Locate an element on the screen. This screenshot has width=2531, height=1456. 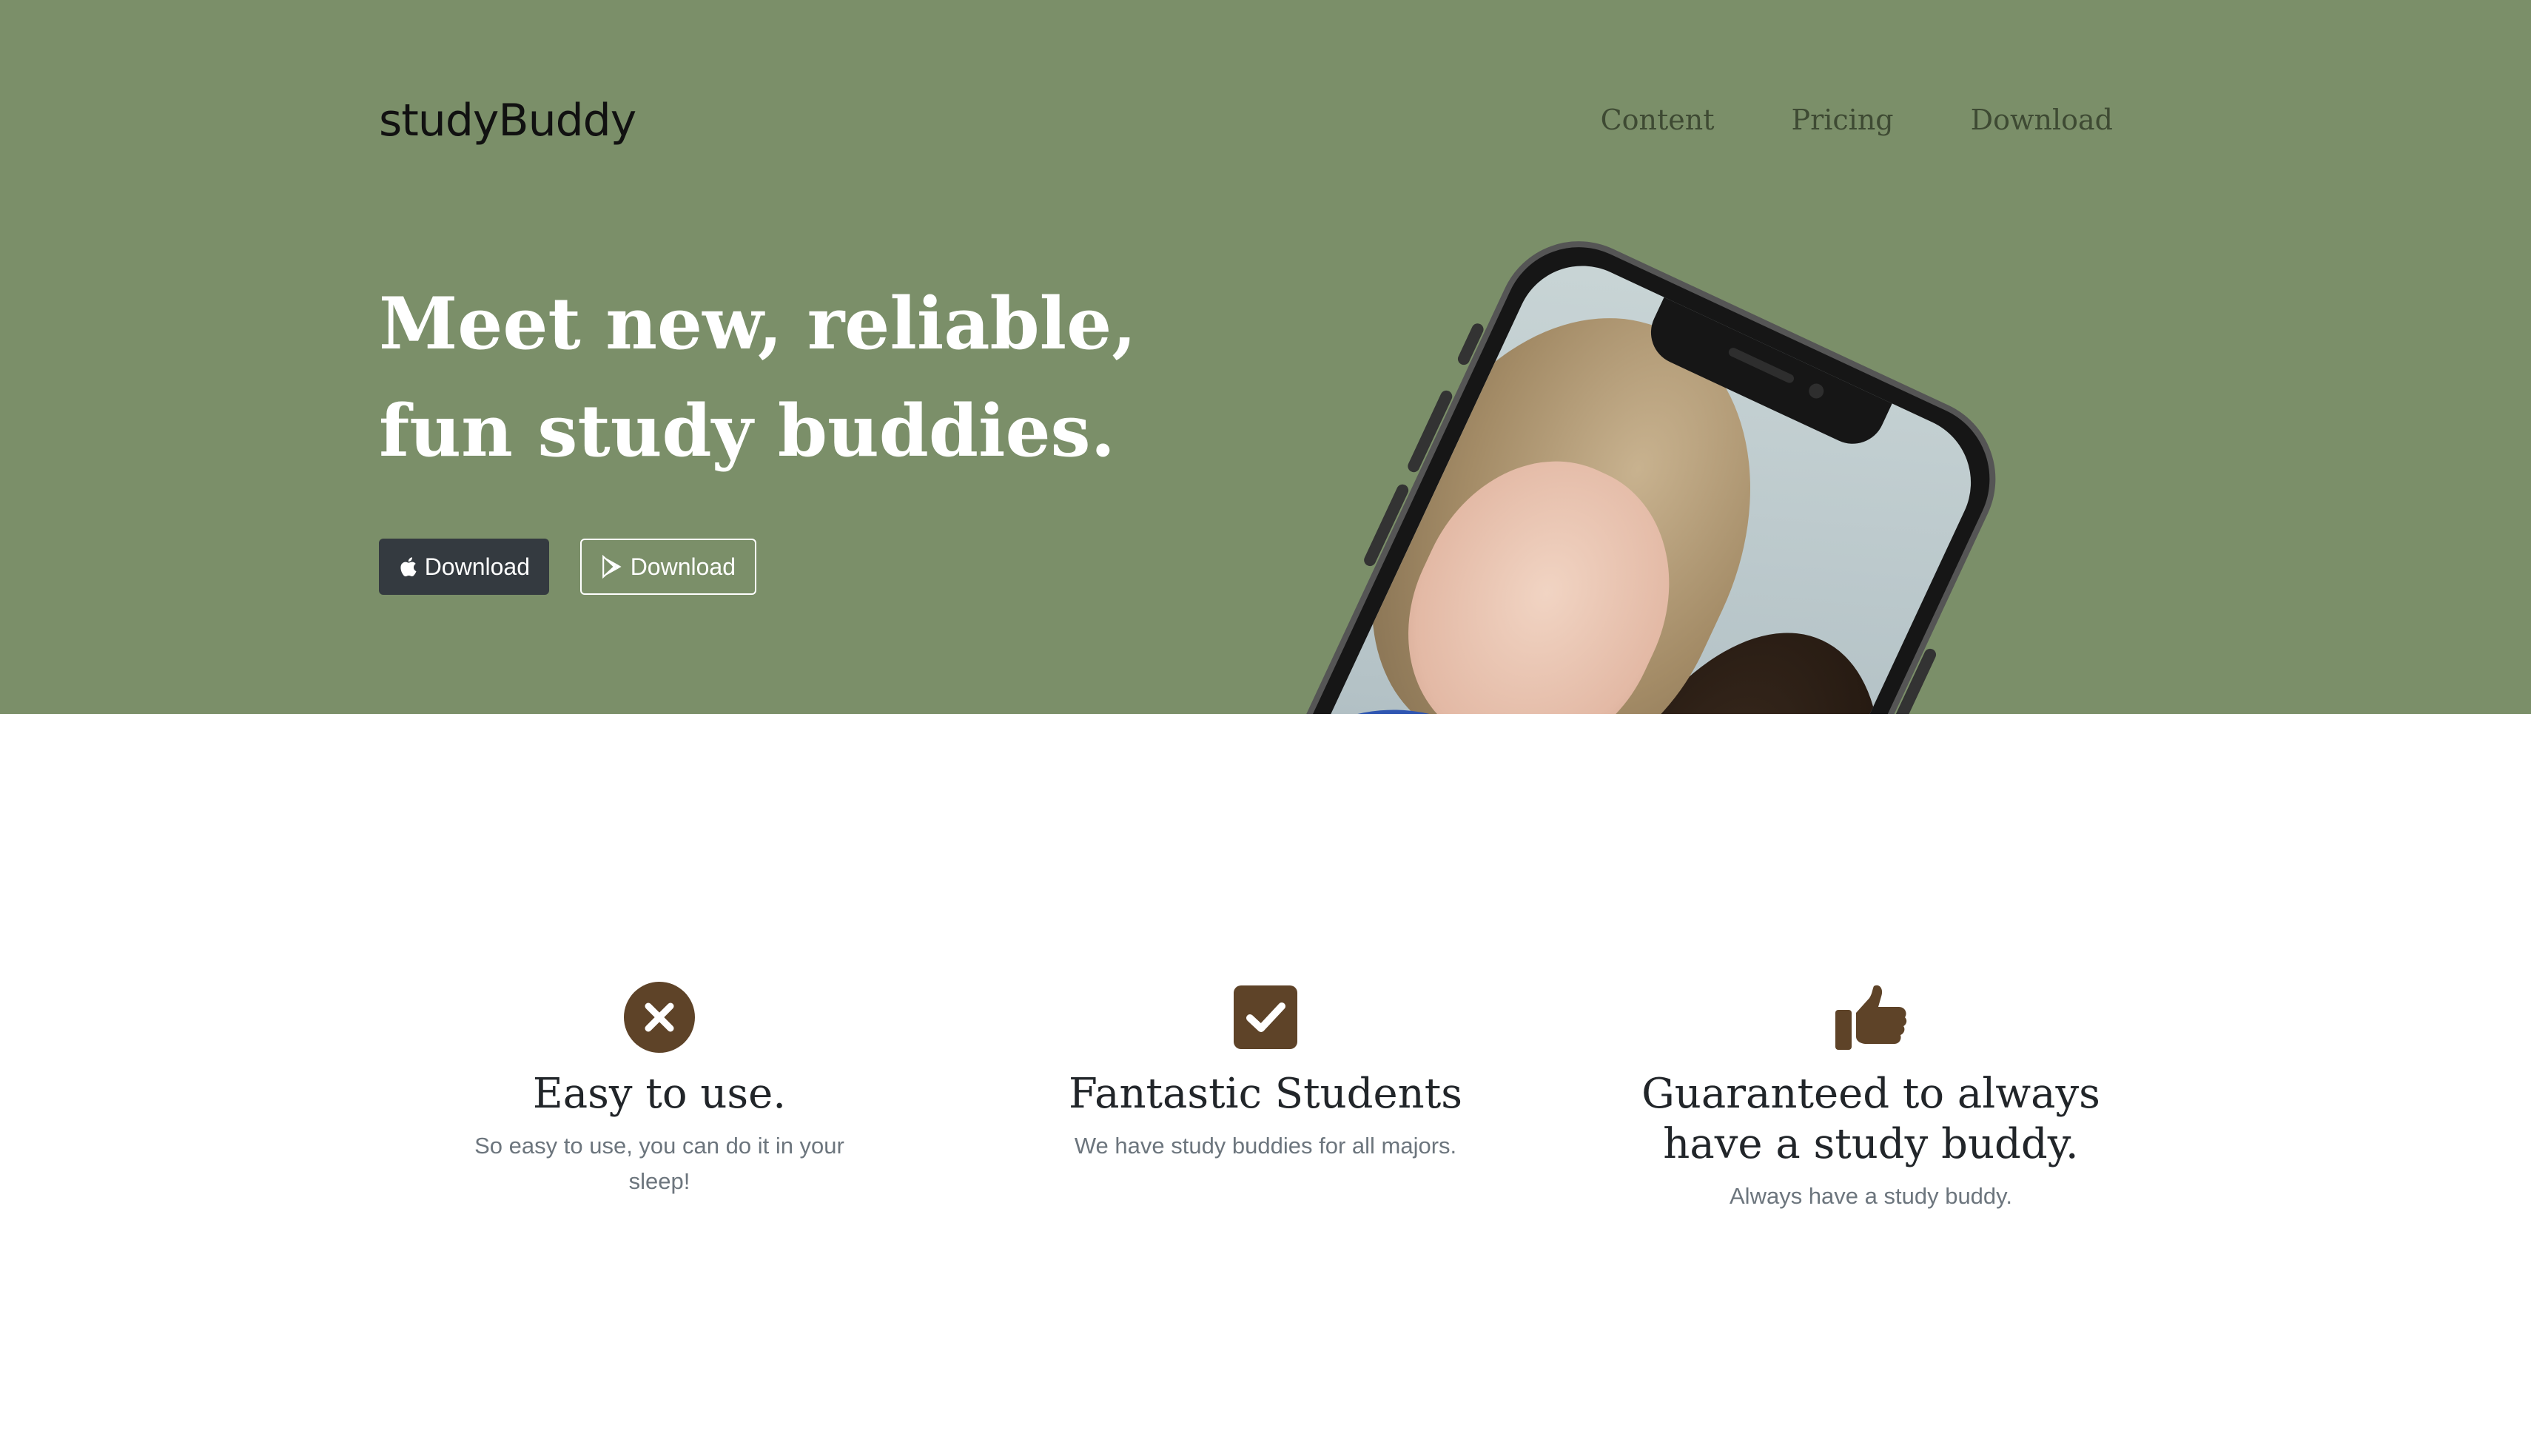
brand-logo: studyBuddy is located at coordinates (507, 121).